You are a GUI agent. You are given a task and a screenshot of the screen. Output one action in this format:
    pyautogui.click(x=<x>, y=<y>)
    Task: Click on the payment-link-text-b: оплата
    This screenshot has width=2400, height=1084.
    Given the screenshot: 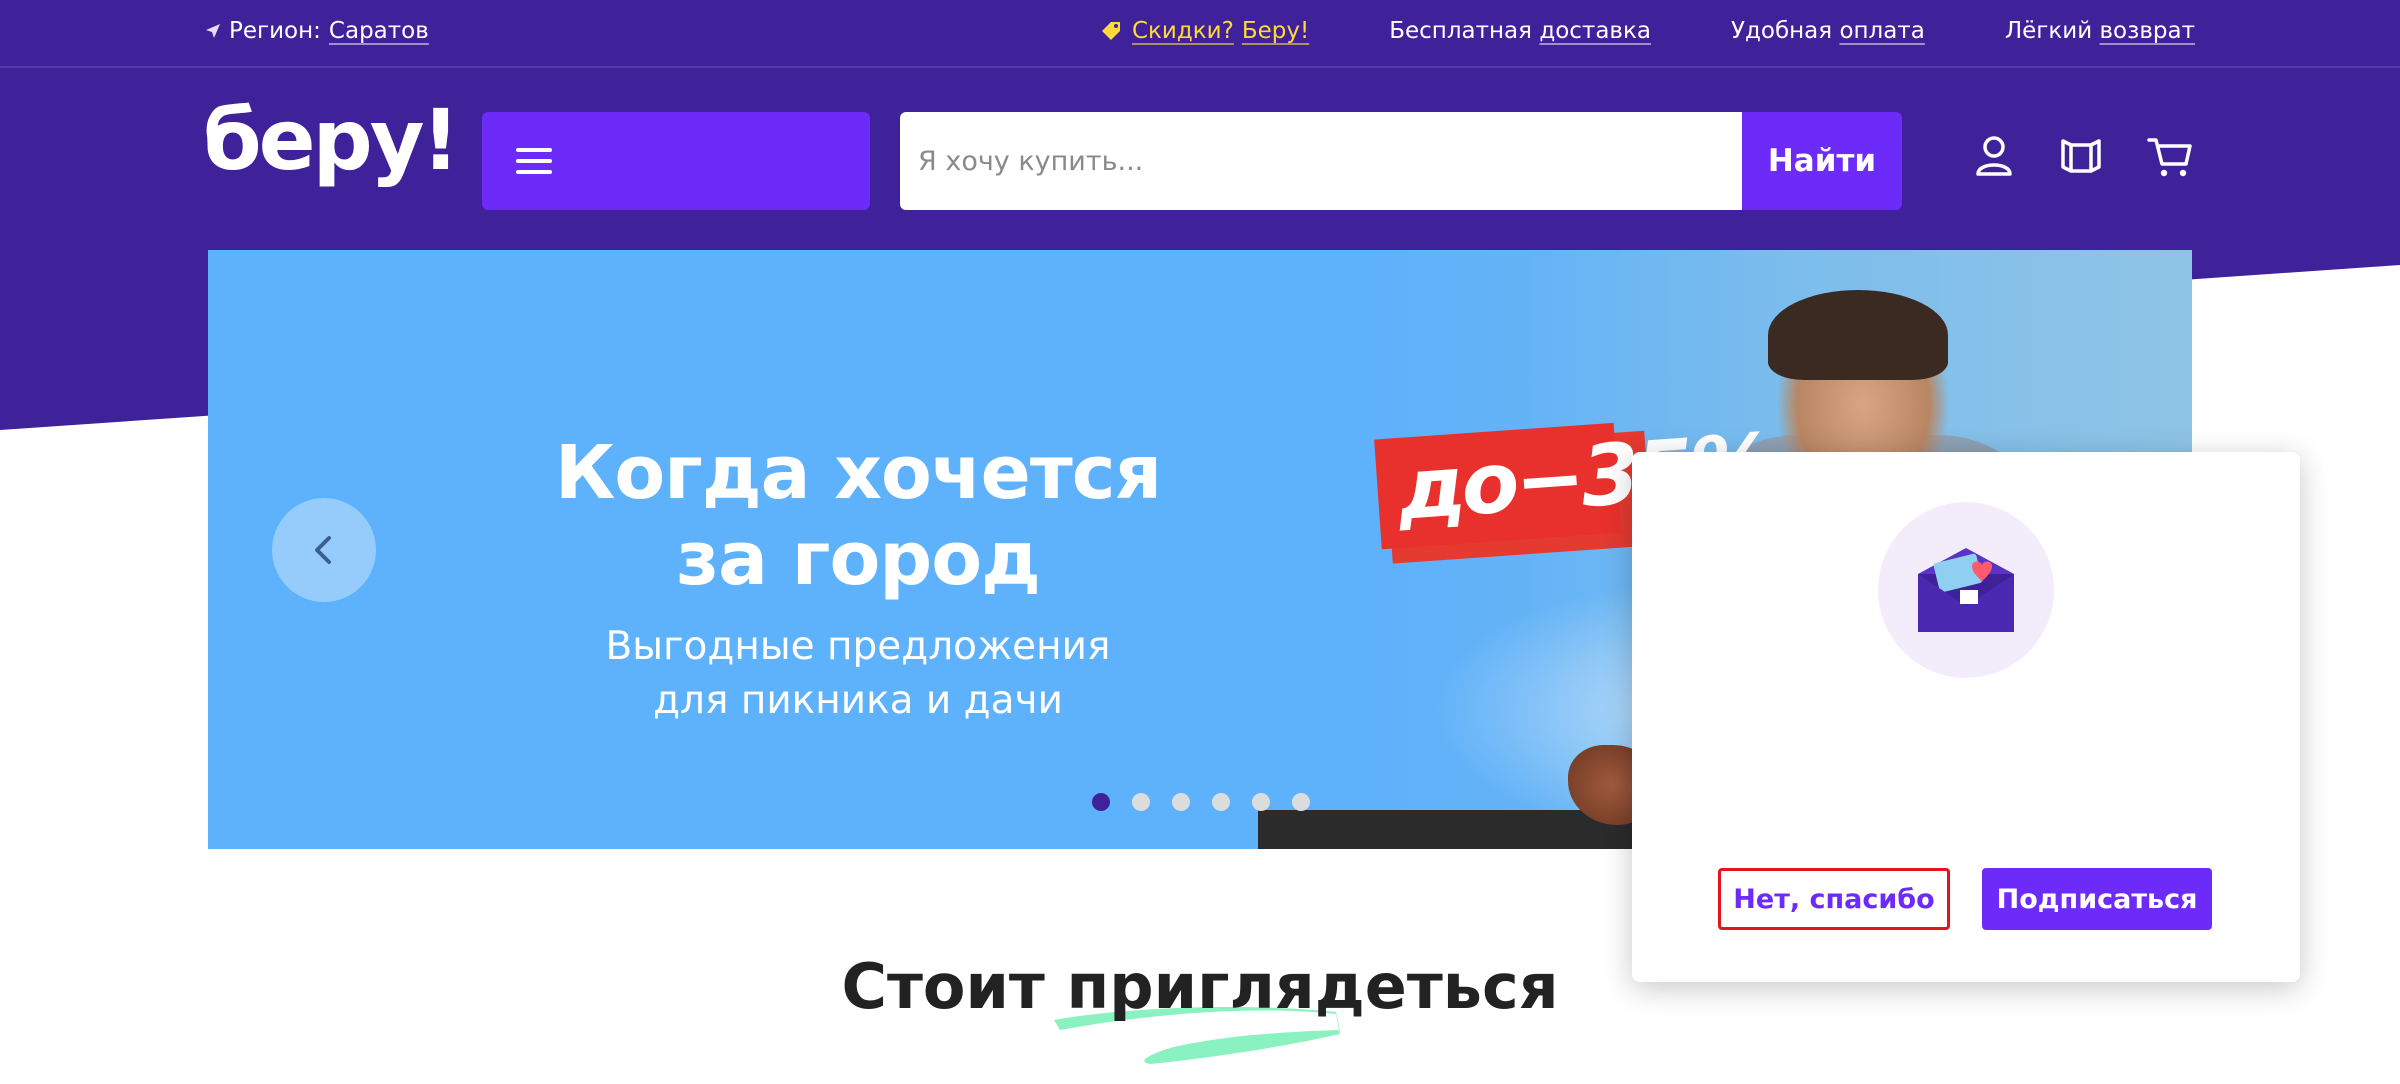 What is the action you would take?
    pyautogui.click(x=1882, y=31)
    